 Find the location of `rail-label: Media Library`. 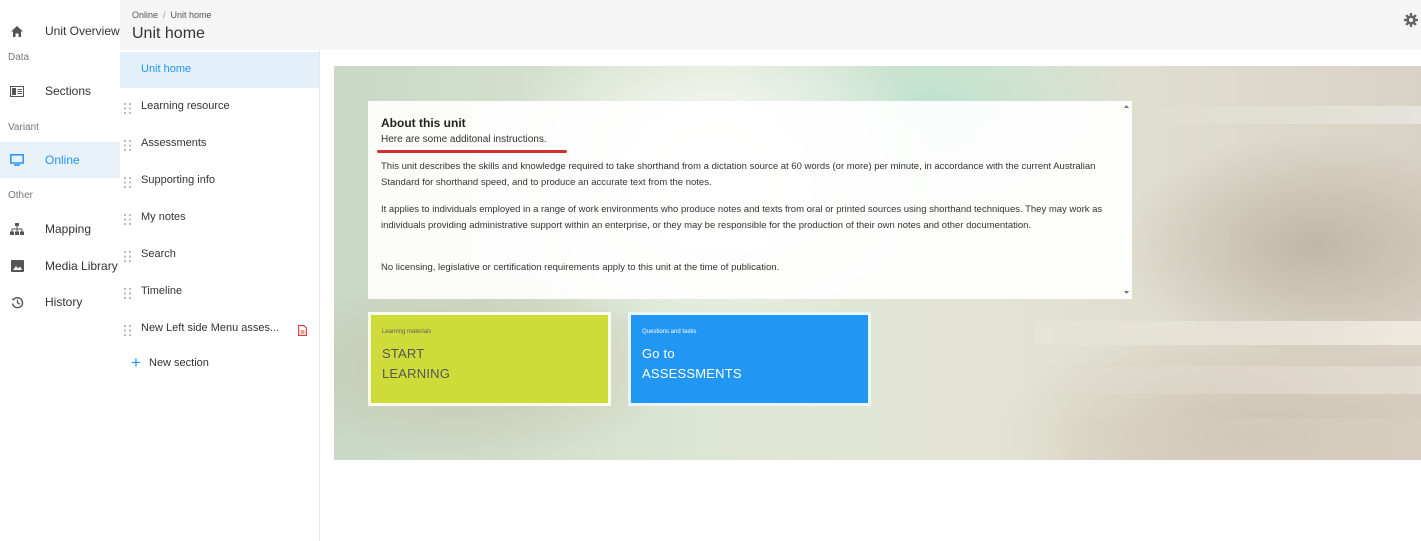

rail-label: Media Library is located at coordinates (81, 266).